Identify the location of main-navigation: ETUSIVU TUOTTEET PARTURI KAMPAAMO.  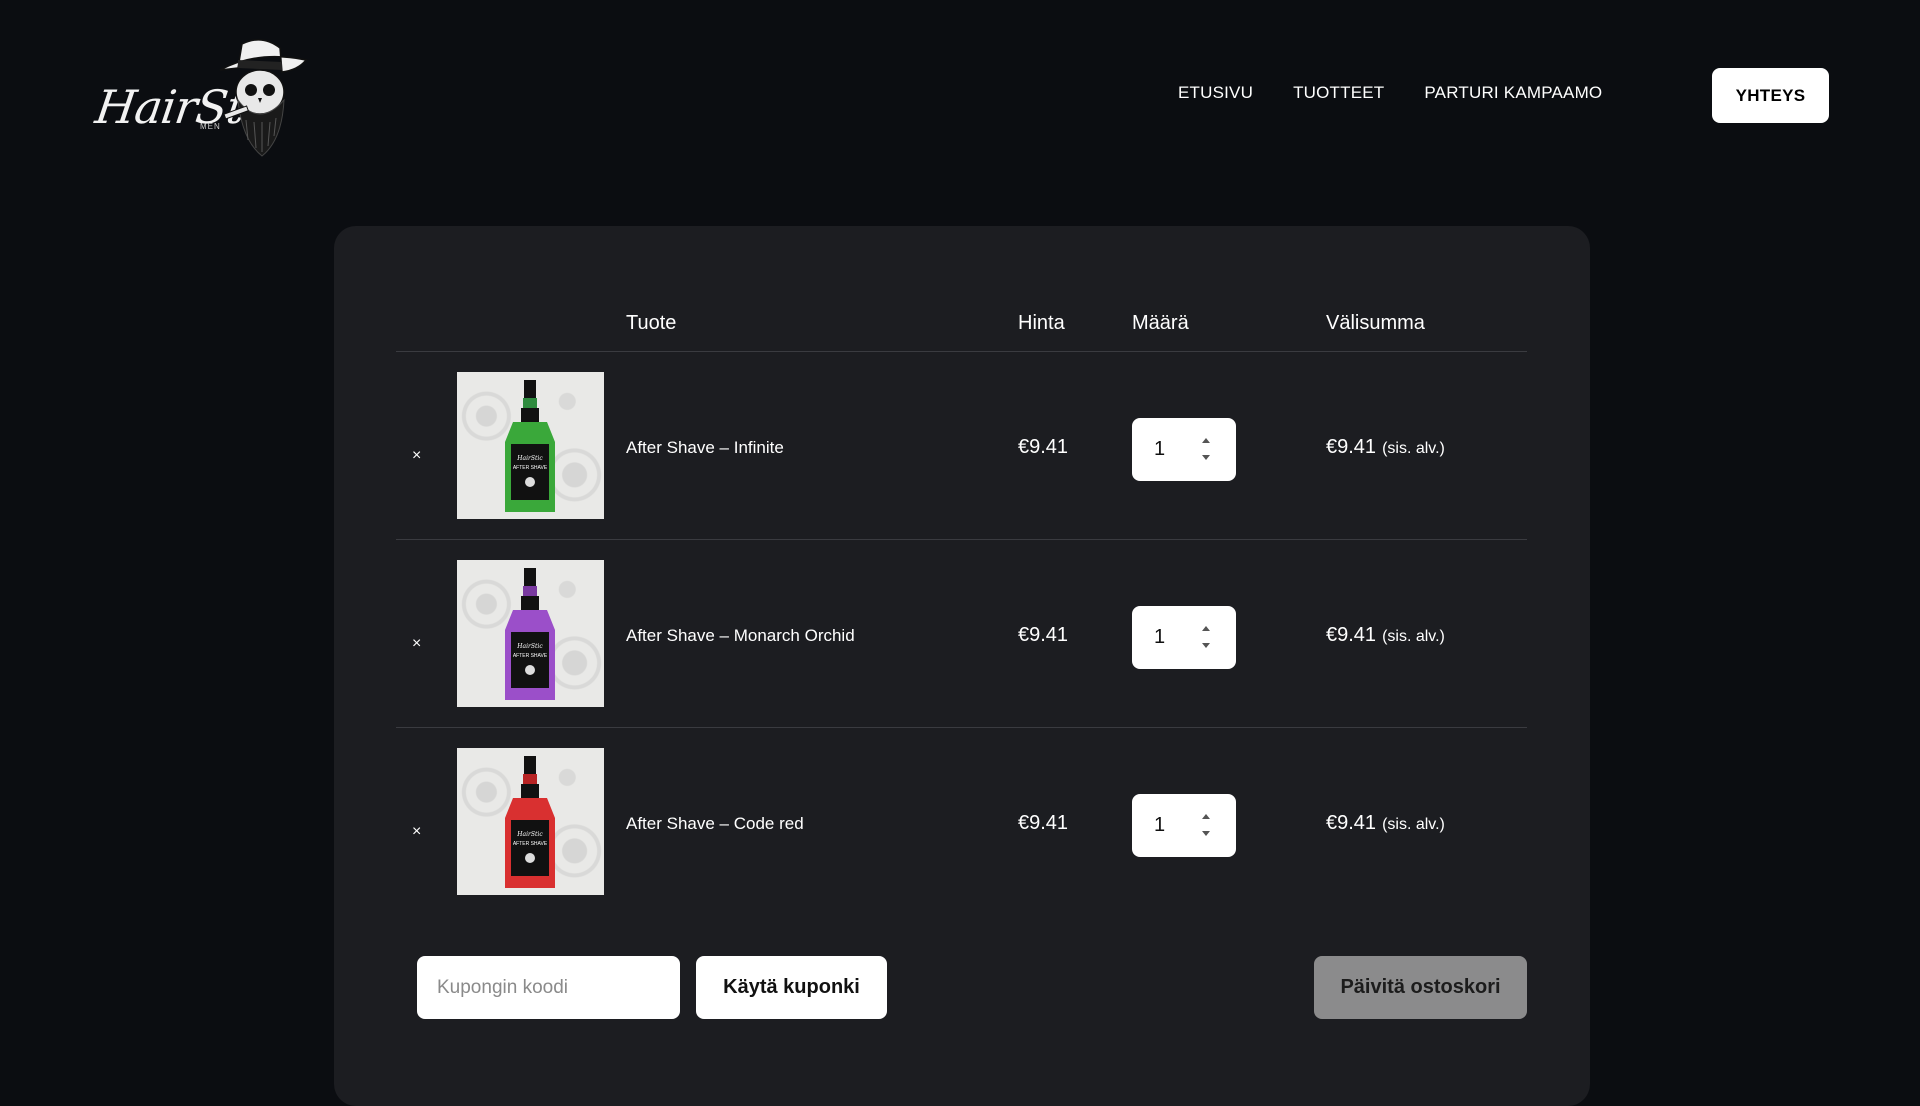
(1410, 93).